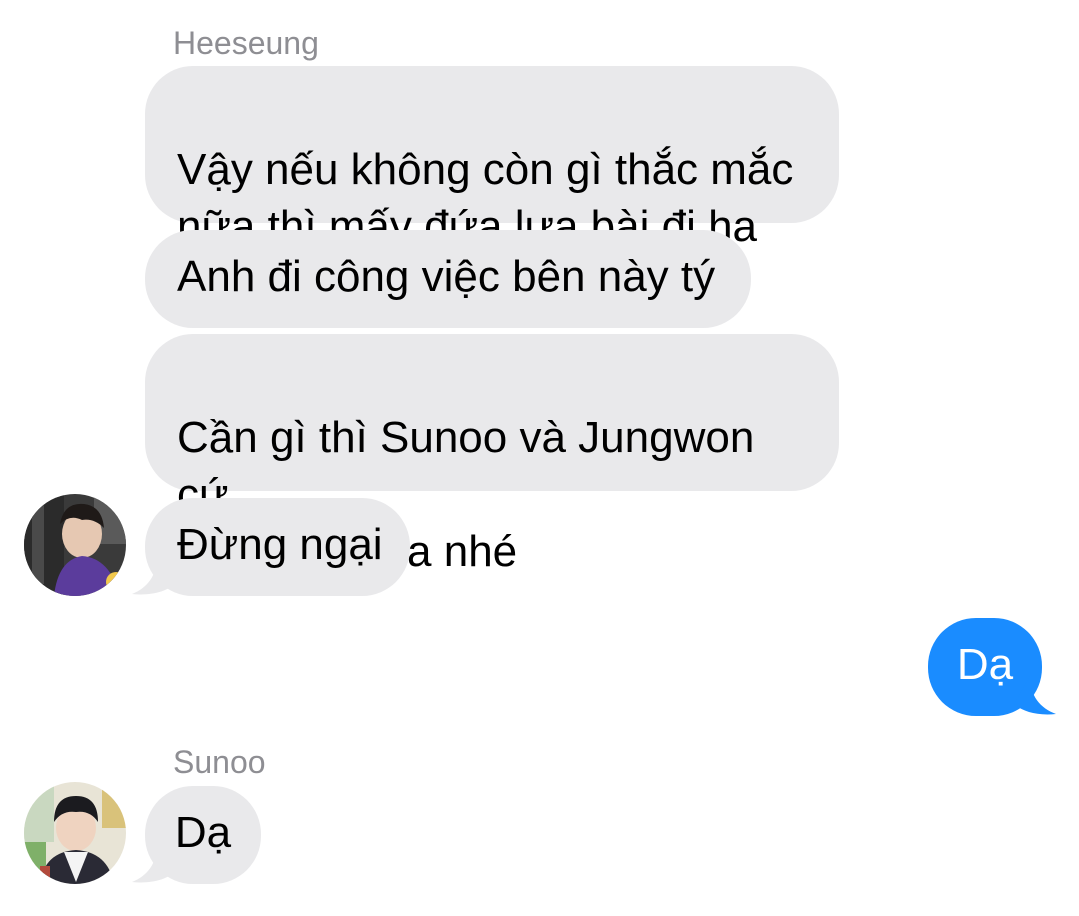 The height and width of the screenshot is (916, 1079). I want to click on message-bubble-incoming: Đừng ngại, so click(277, 547).